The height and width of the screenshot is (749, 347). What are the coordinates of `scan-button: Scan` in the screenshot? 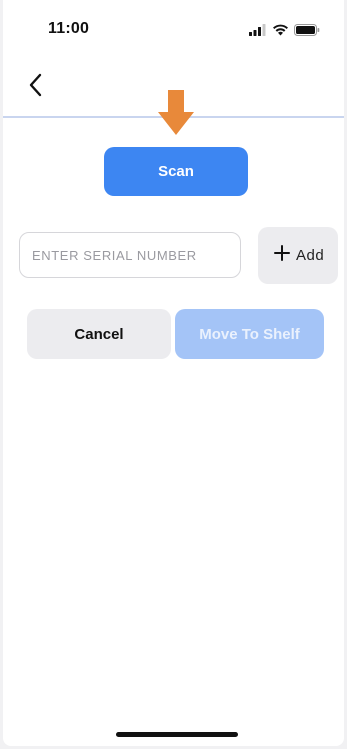 It's located at (176, 171).